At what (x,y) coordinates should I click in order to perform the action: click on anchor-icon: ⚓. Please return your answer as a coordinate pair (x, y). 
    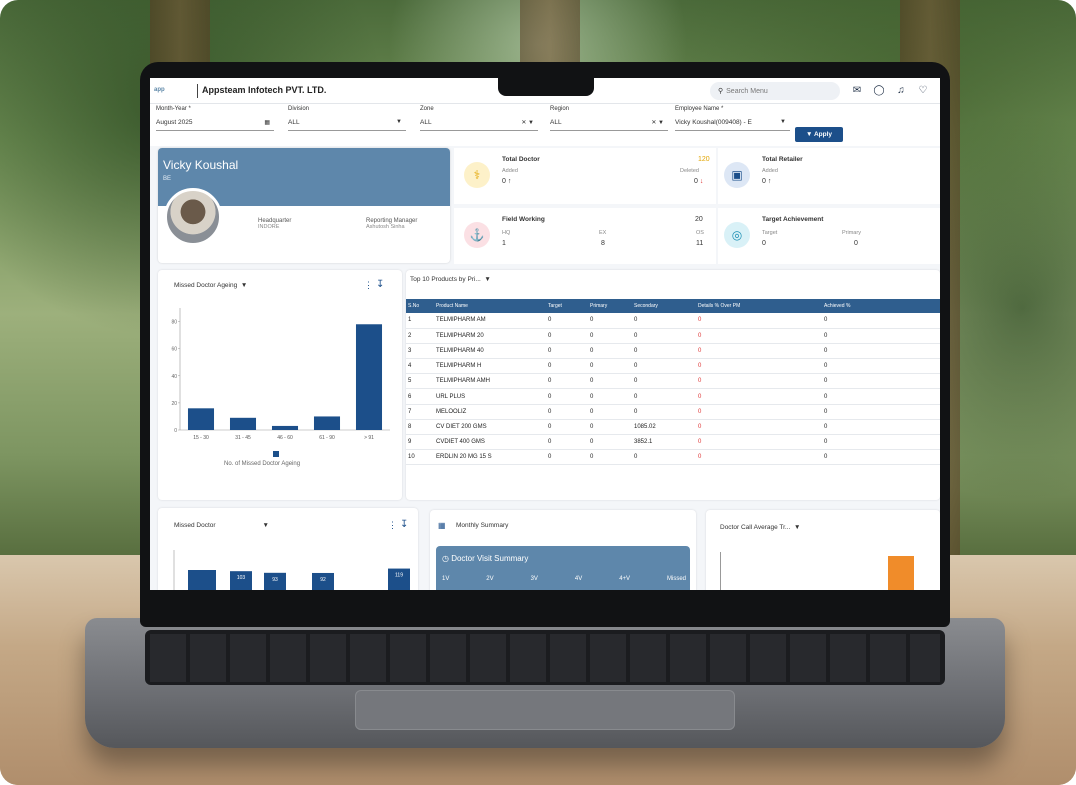
    Looking at the image, I should click on (477, 235).